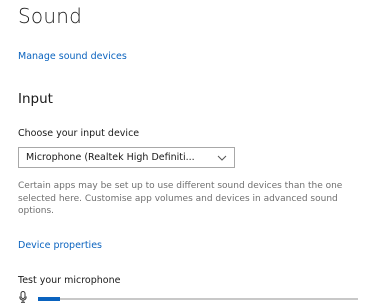 The height and width of the screenshot is (304, 377). I want to click on microphone-level-fill, so click(49, 299).